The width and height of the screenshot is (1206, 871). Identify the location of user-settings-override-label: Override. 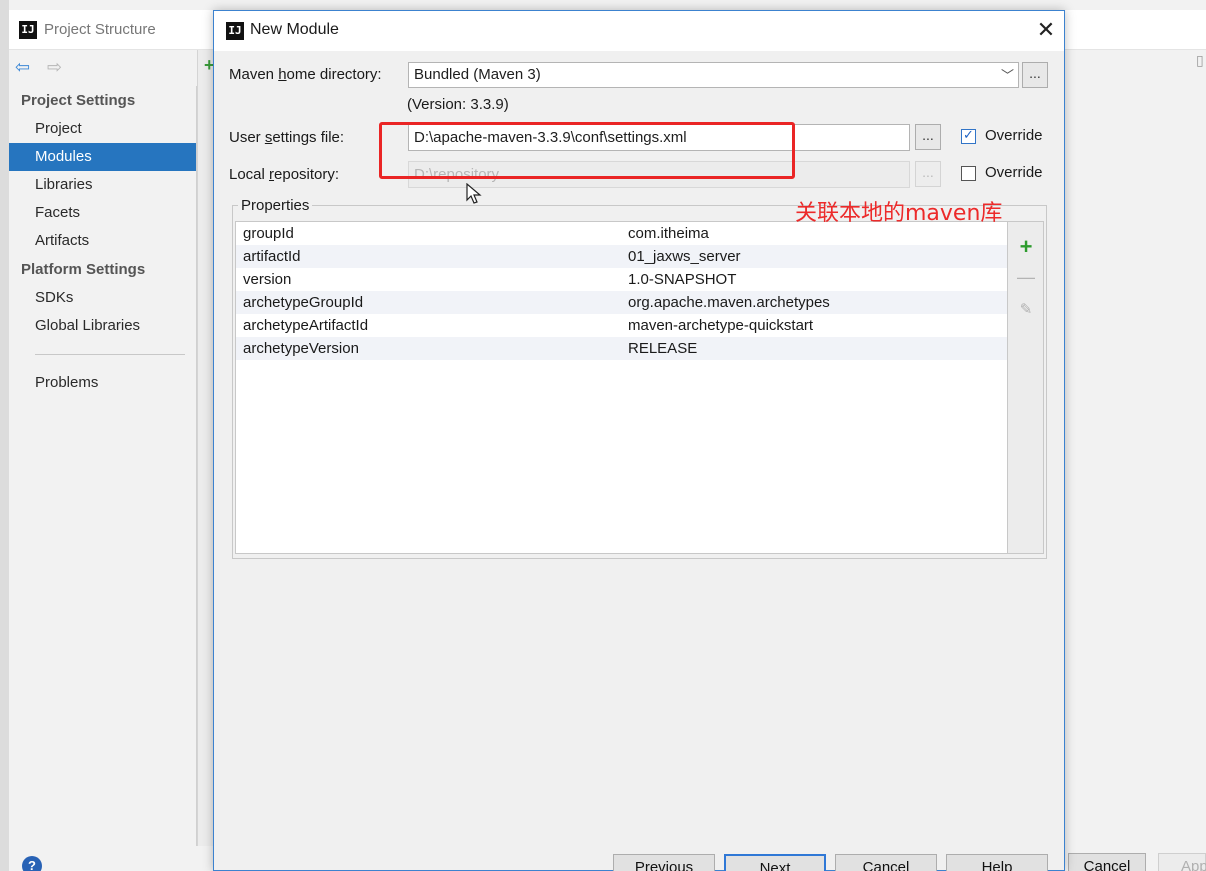
(1014, 135).